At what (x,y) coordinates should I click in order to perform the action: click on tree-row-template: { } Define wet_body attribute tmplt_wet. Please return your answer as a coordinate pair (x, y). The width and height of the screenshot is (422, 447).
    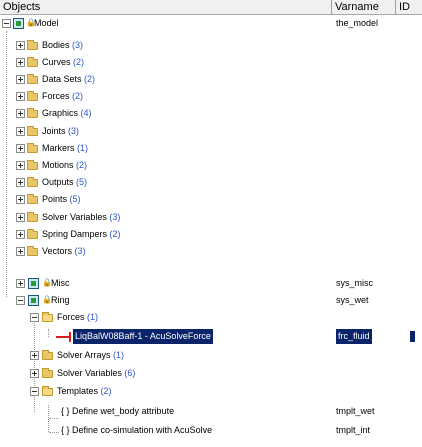
    Looking at the image, I should click on (211, 411).